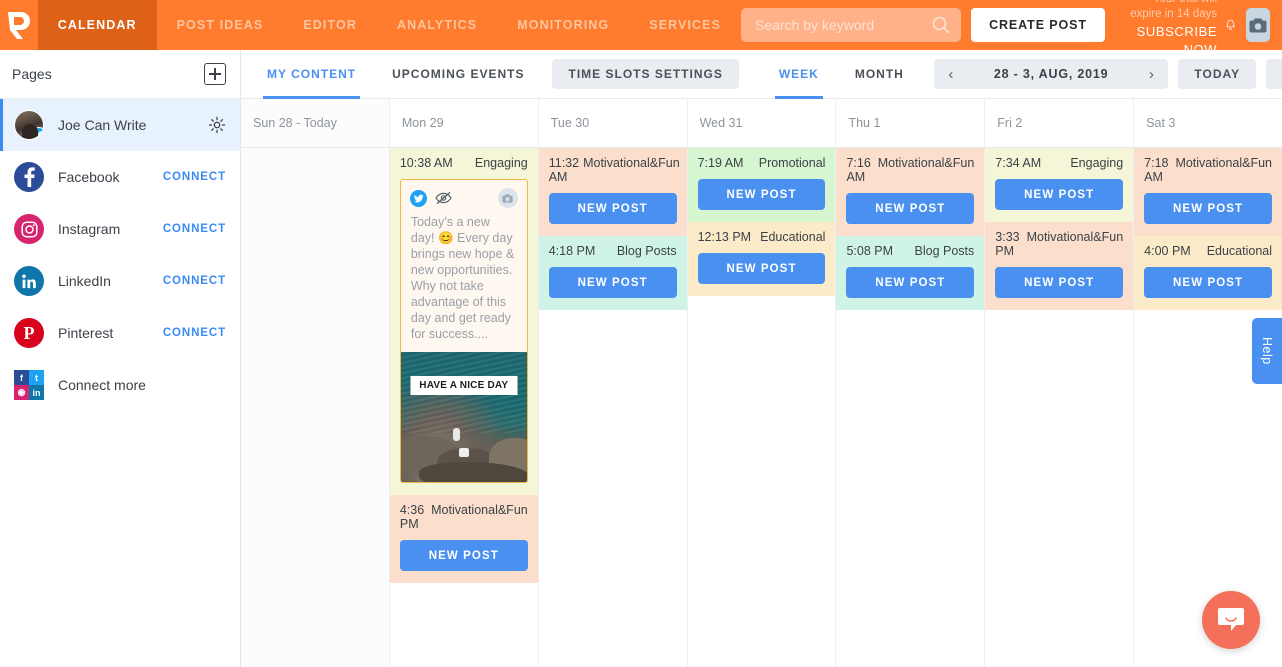  What do you see at coordinates (1051, 74) in the screenshot?
I see `date-range-navigator: ‹ 28 - 3, AUG, 2019 ›` at bounding box center [1051, 74].